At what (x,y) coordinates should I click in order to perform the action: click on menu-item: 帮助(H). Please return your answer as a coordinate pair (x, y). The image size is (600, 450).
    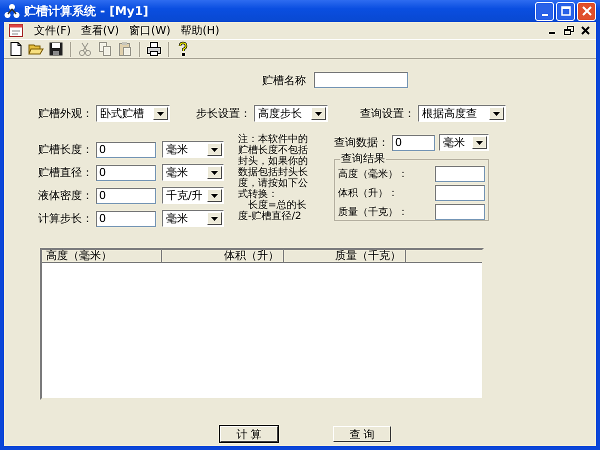
    Looking at the image, I should click on (200, 30).